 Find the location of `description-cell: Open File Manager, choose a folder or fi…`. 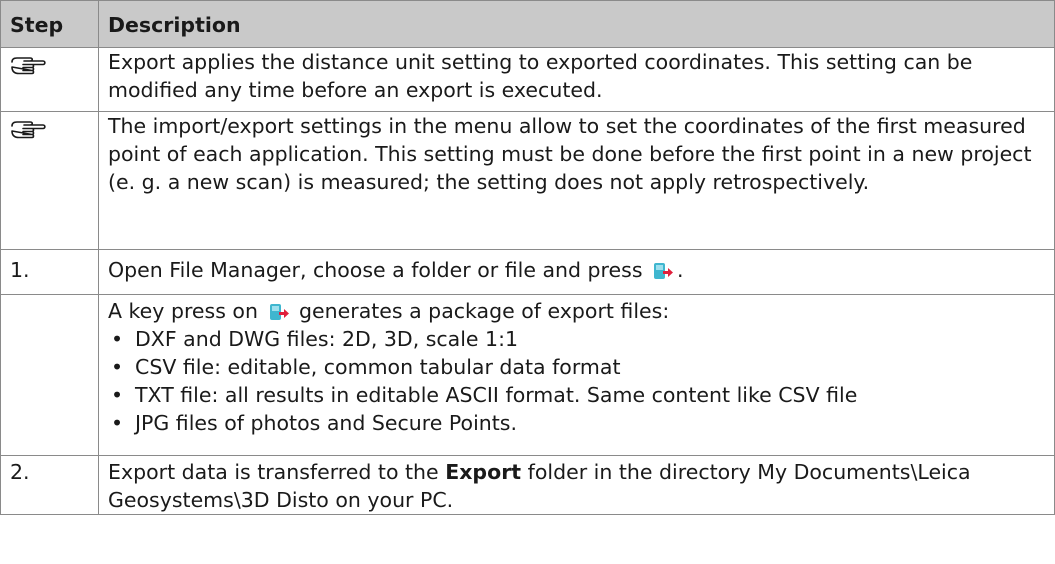

description-cell: Open File Manager, choose a folder or fi… is located at coordinates (576, 272).